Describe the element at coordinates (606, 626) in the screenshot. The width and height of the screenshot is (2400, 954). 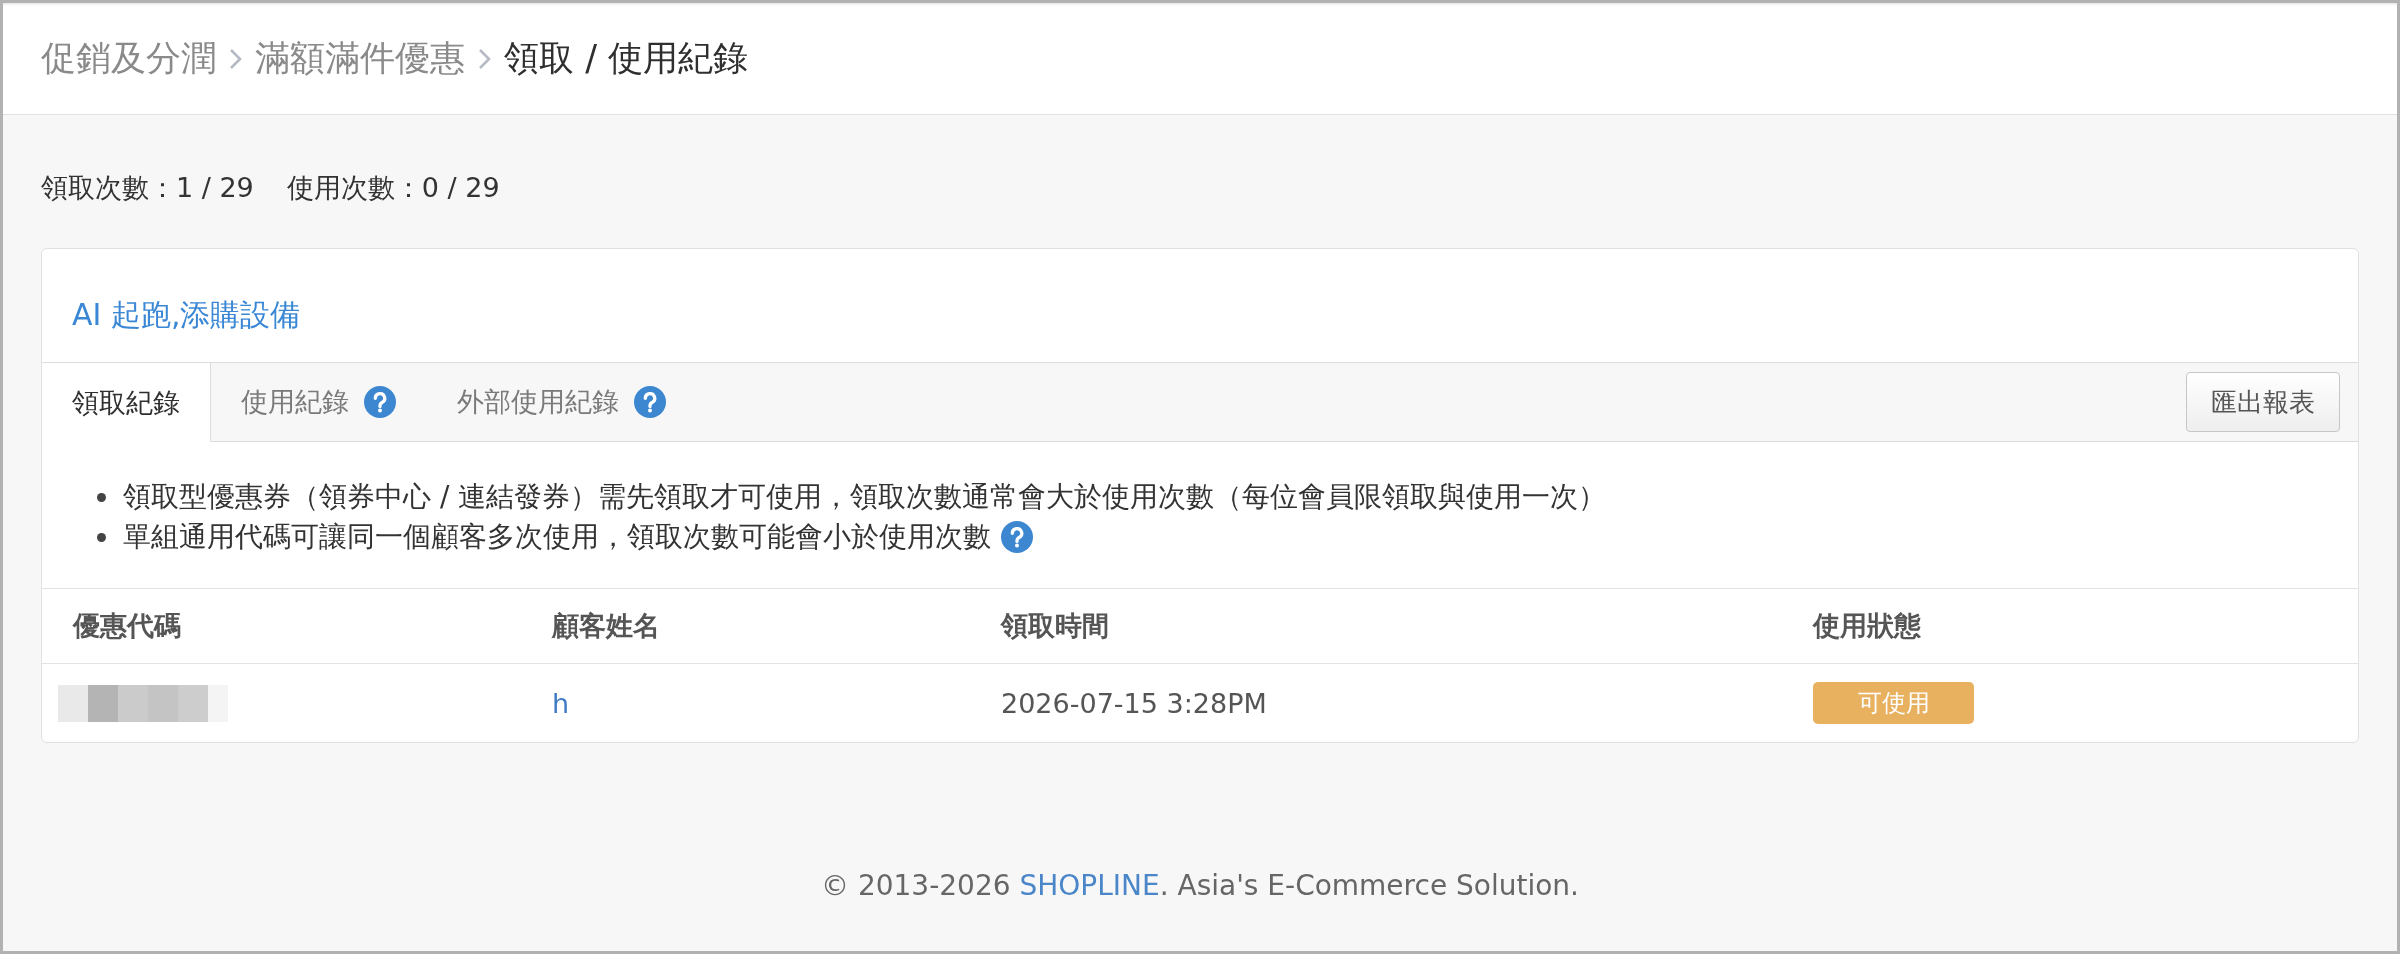
I see `column-header: 顧客姓名` at that location.